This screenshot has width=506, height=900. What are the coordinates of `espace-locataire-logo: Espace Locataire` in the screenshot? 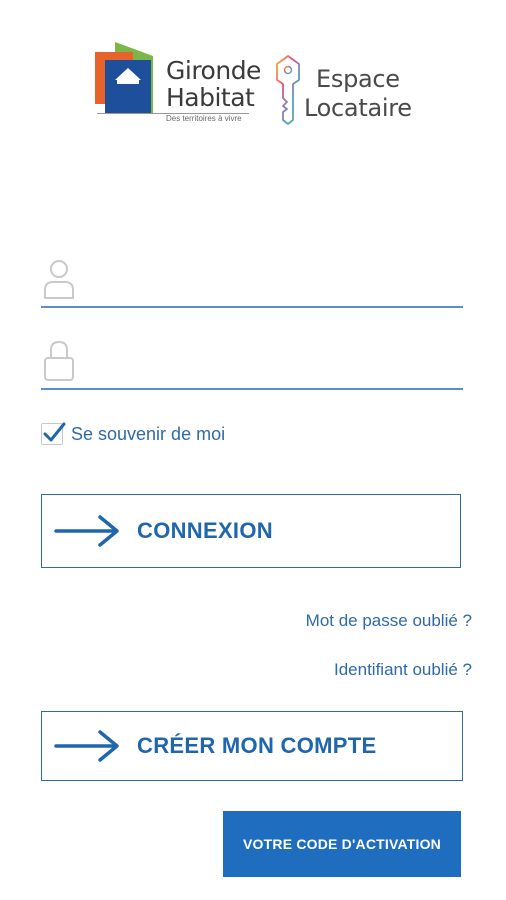 It's located at (350, 90).